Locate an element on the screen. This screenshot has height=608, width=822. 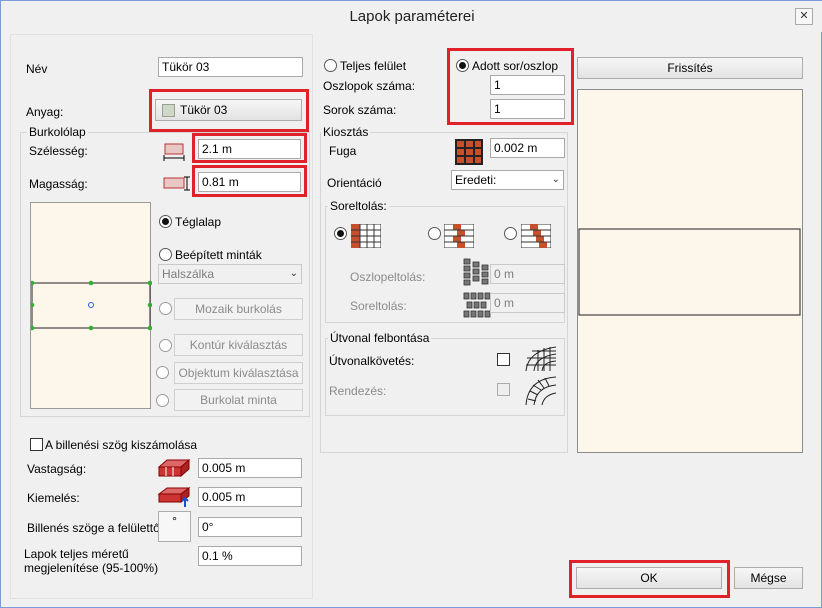
name-input: Tükör 03 is located at coordinates (230, 67).